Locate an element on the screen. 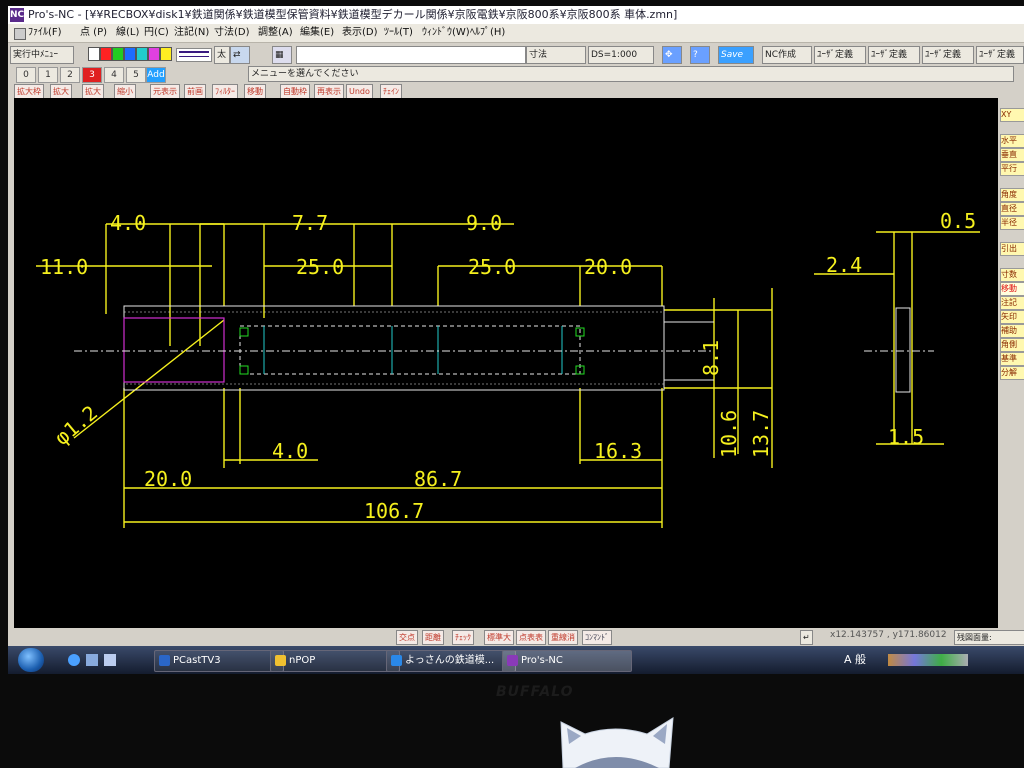 This screenshot has height=768, width=1024. grid-icon: ▦ is located at coordinates (282, 55).